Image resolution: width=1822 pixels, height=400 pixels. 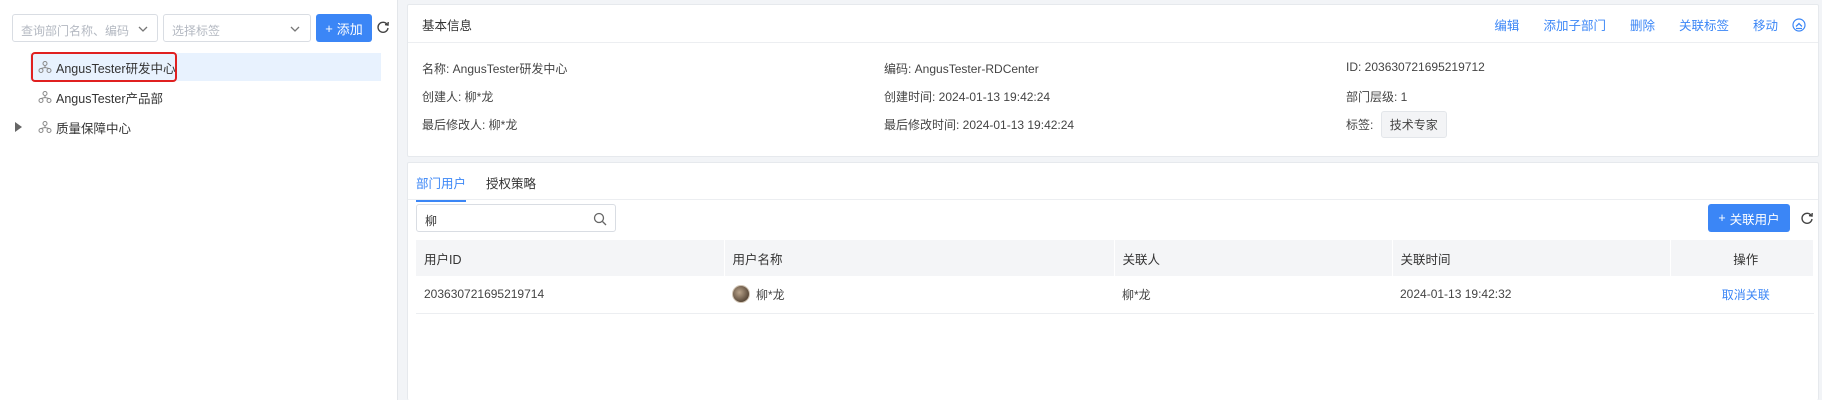 I want to click on edit-button: 编辑, so click(x=1506, y=24).